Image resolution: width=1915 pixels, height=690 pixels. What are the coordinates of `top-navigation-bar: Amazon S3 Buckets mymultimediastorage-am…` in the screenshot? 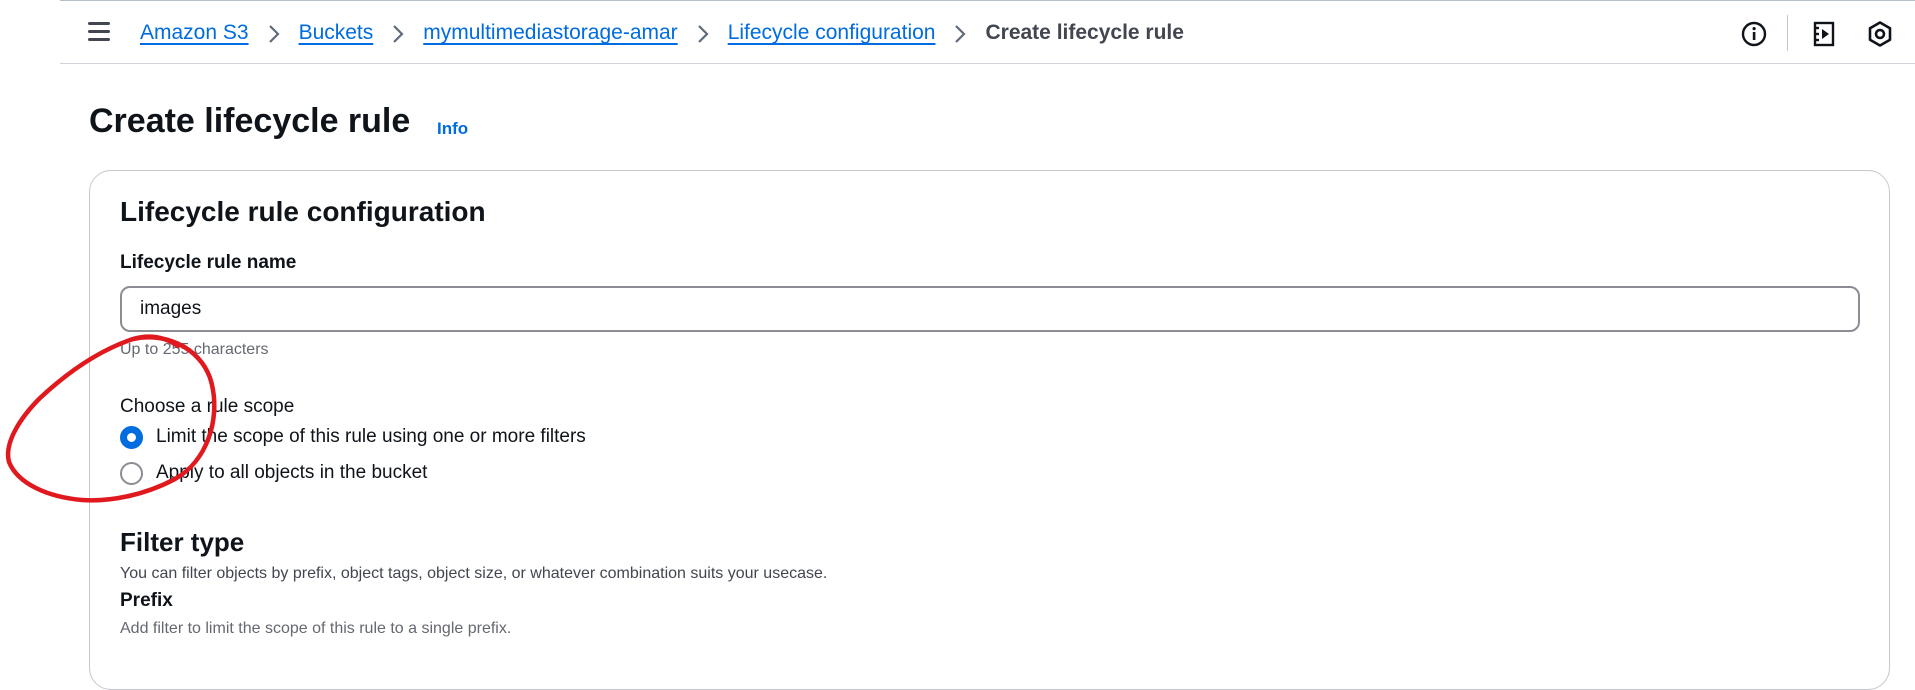 It's located at (987, 32).